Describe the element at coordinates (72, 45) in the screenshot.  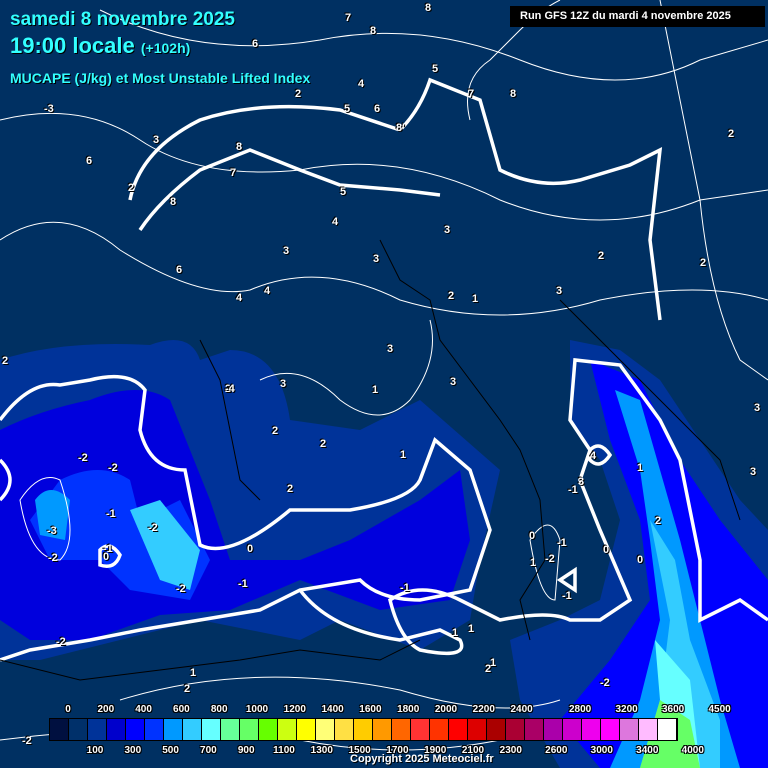
I see `local-time: 19:00 locale` at that location.